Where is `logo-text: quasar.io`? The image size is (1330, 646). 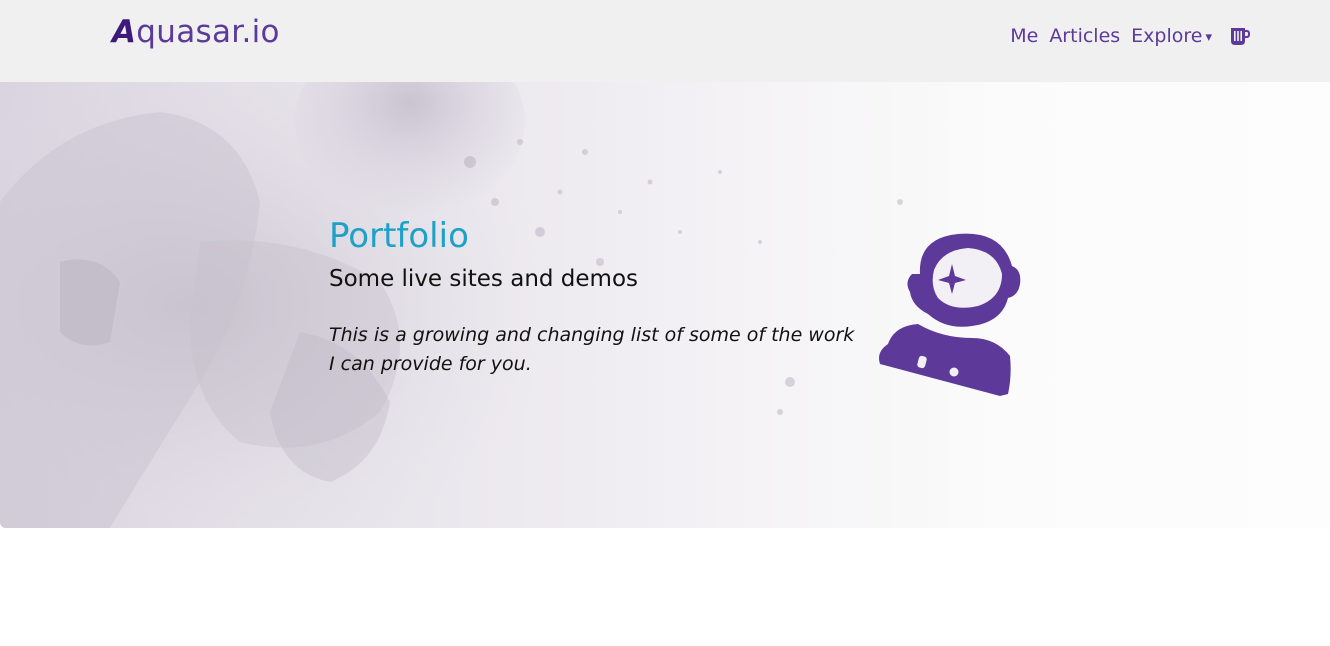 logo-text: quasar.io is located at coordinates (208, 32).